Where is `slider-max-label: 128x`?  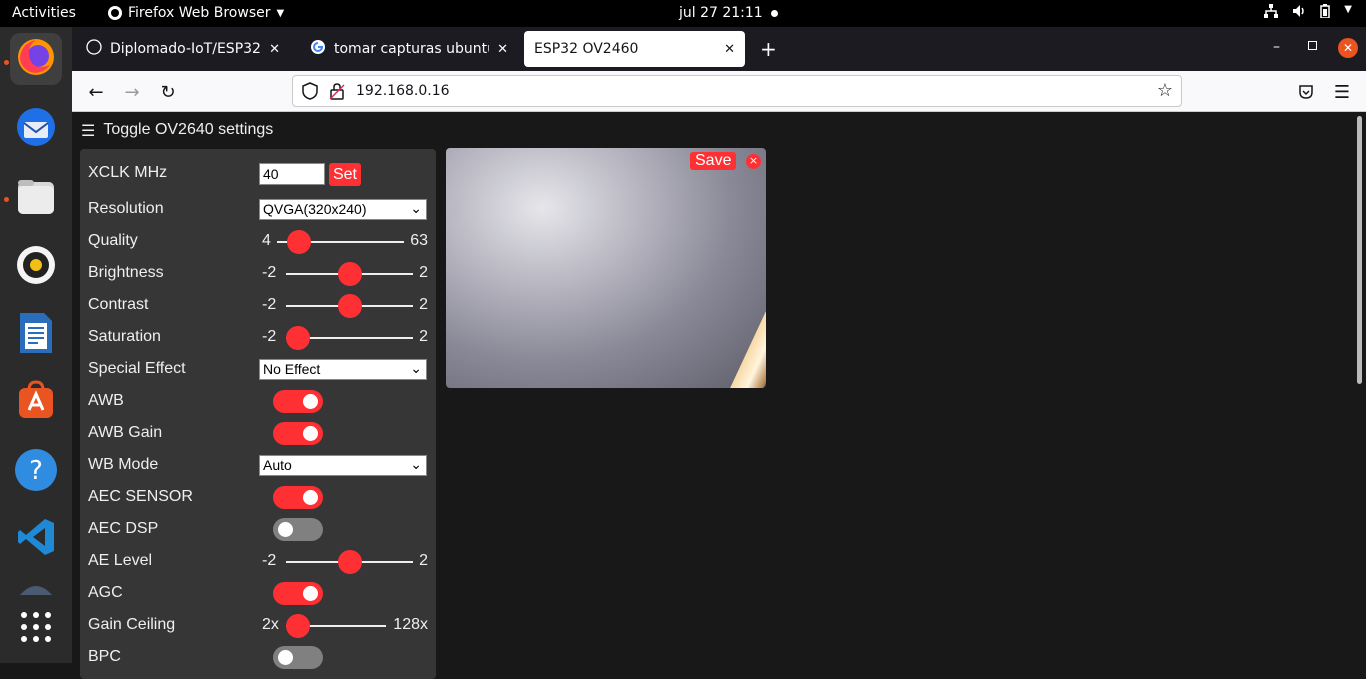 slider-max-label: 128x is located at coordinates (410, 624).